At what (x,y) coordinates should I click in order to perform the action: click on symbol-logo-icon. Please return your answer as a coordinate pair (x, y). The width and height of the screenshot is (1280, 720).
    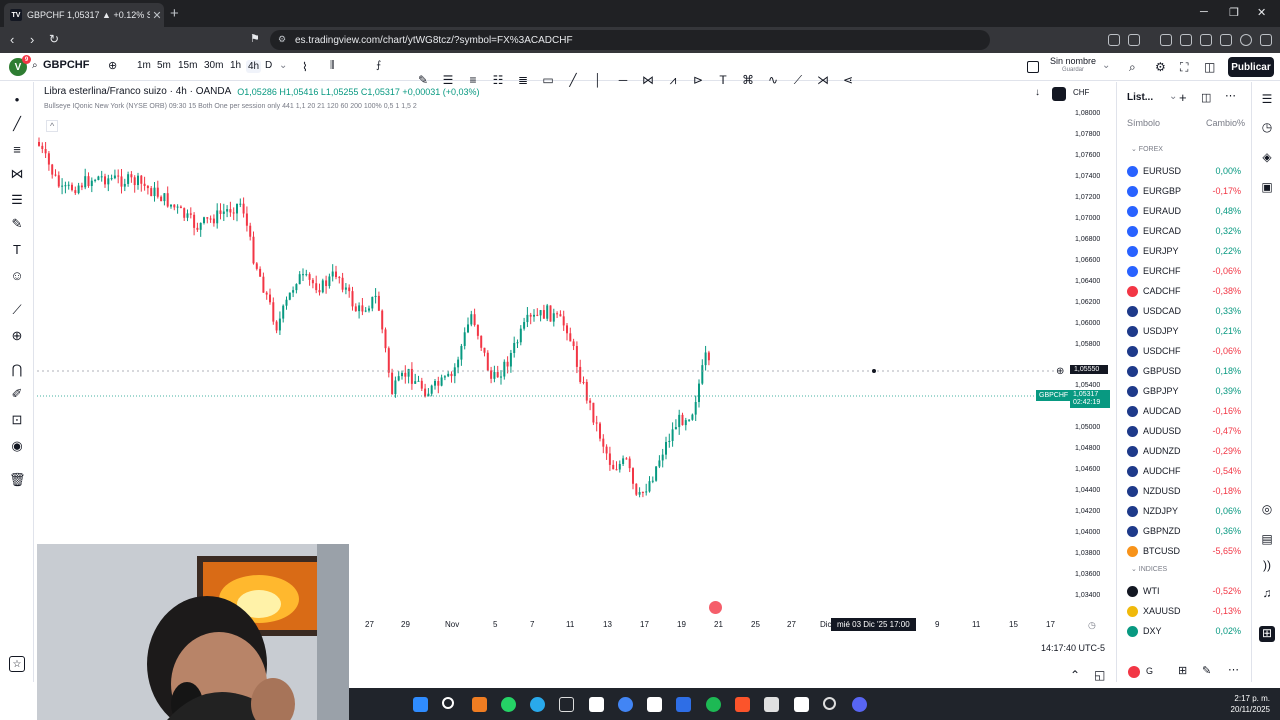
    Looking at the image, I should click on (1134, 672).